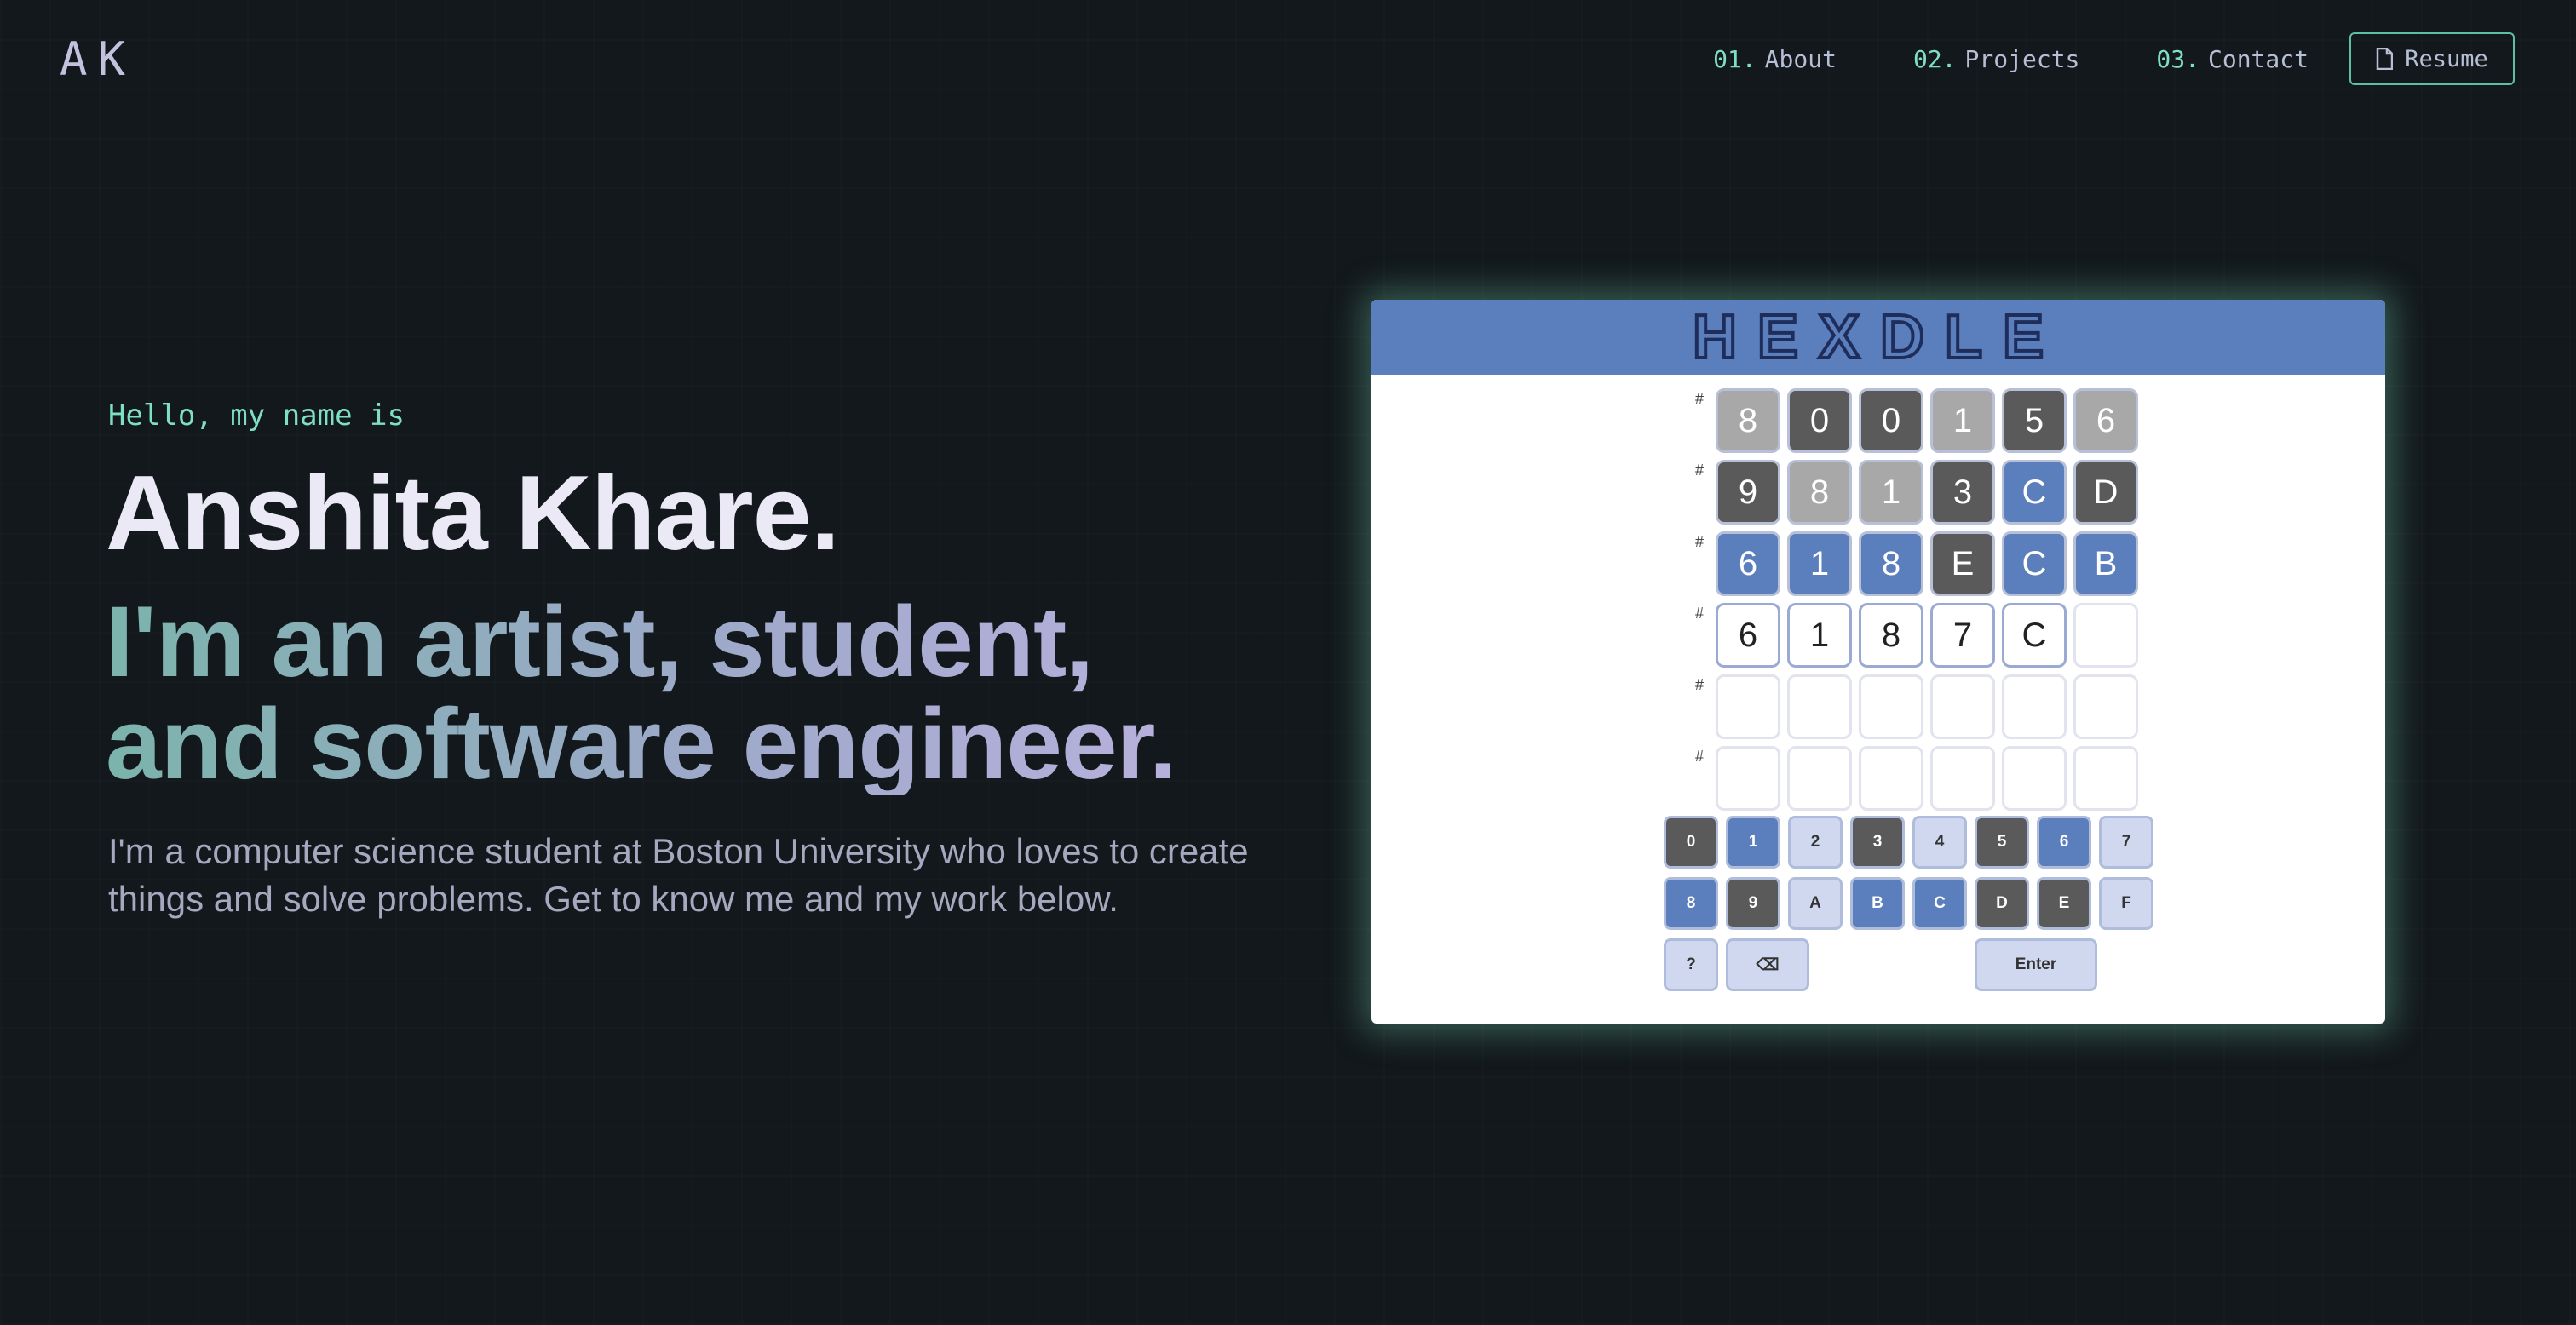 Image resolution: width=2576 pixels, height=1325 pixels. I want to click on letter-tile: 9, so click(1748, 493).